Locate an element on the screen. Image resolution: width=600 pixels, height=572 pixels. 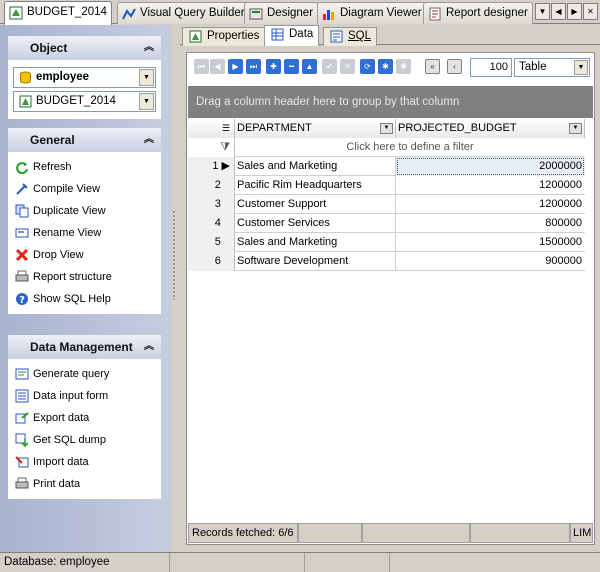
chevron-left-icon: ‹ is located at coordinates (454, 66).